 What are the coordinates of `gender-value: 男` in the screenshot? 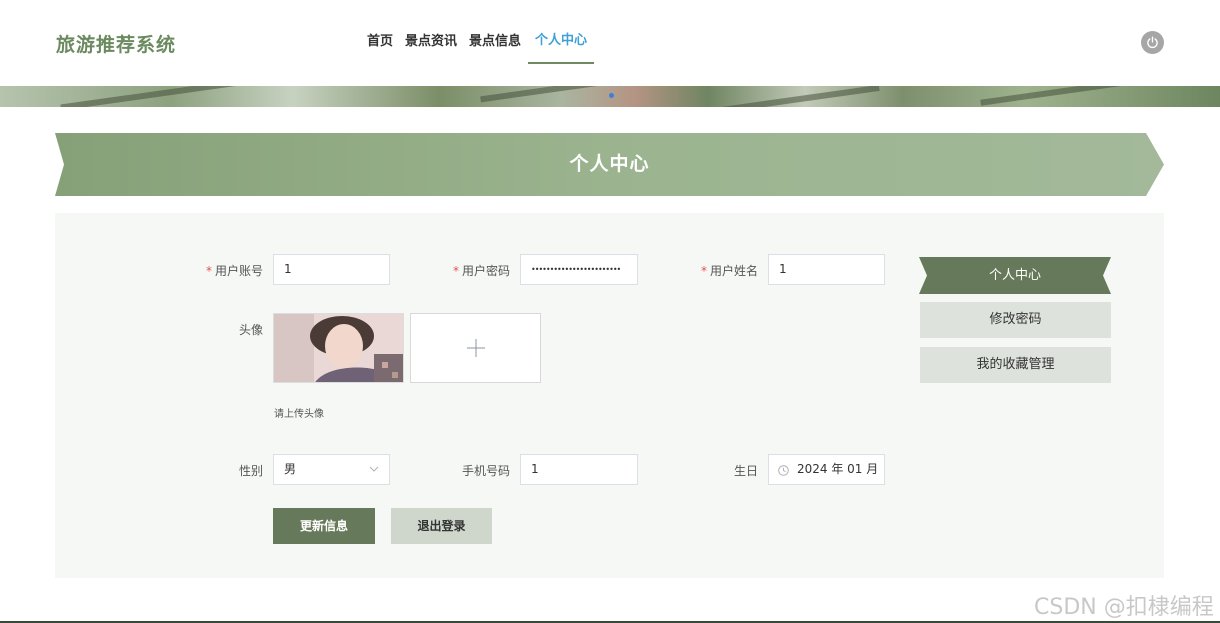 It's located at (290, 469).